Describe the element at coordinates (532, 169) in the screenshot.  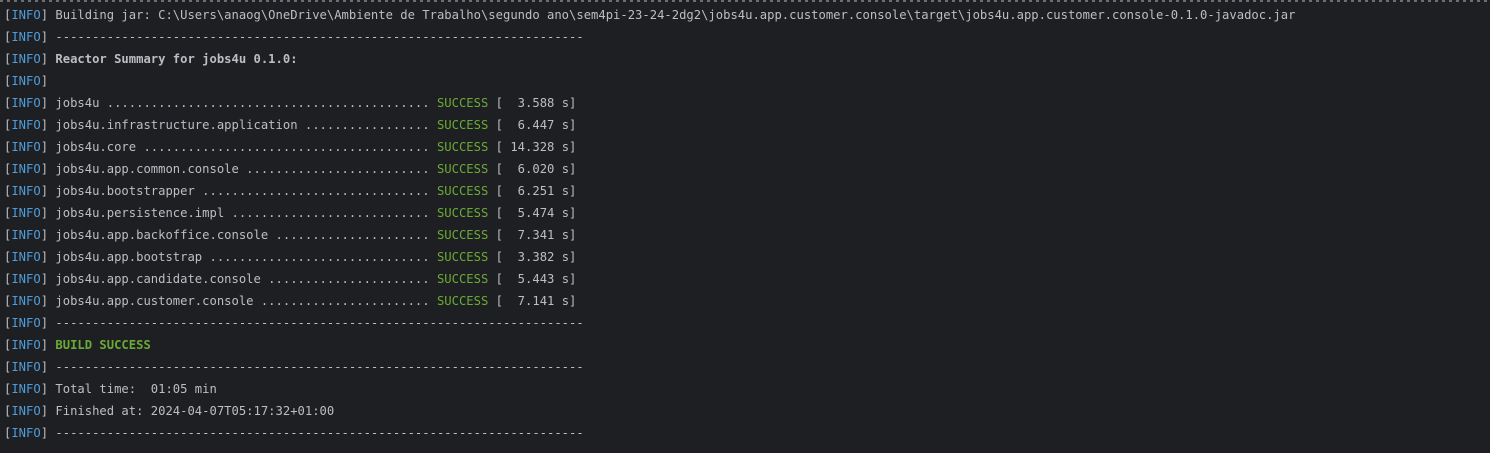
I see `module-time: [ 6.020 s]` at that location.